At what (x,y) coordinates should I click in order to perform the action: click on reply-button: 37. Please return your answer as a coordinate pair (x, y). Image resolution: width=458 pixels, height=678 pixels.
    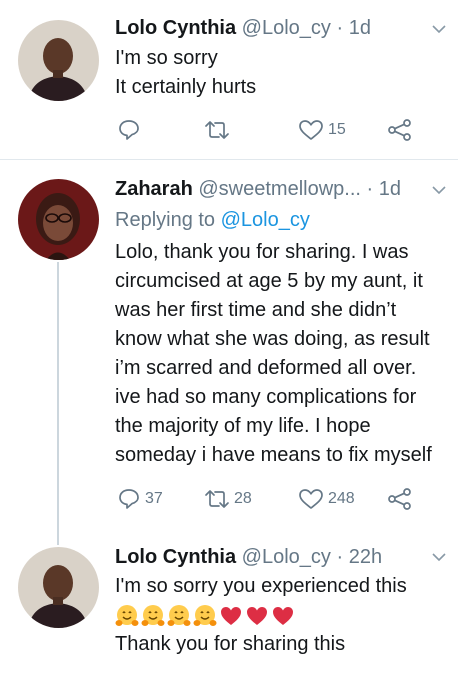
    Looking at the image, I should click on (140, 499).